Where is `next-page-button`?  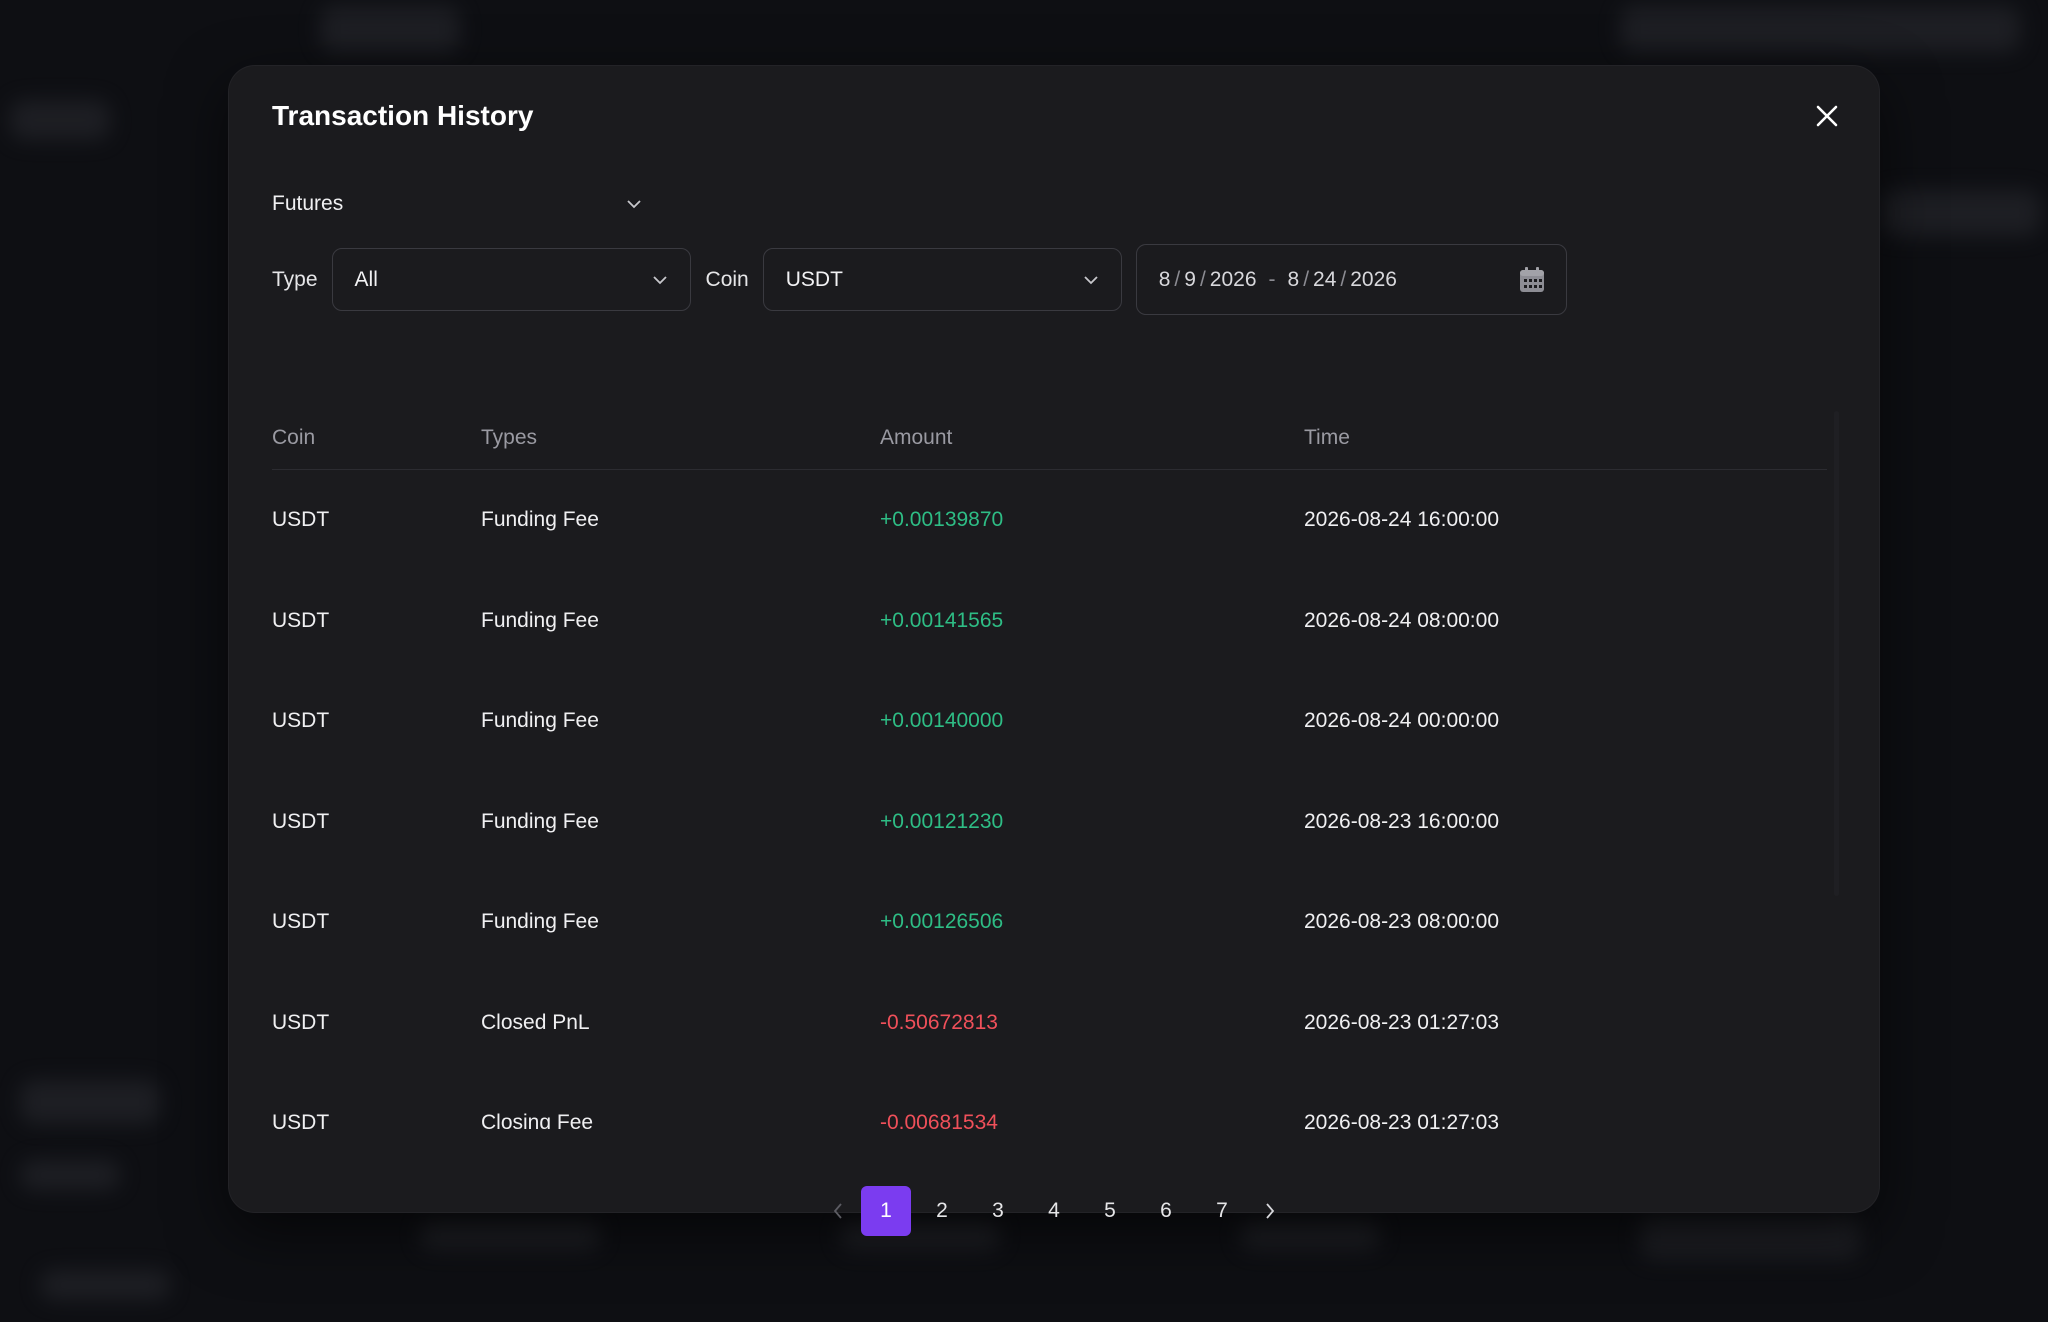
next-page-button is located at coordinates (1270, 1211).